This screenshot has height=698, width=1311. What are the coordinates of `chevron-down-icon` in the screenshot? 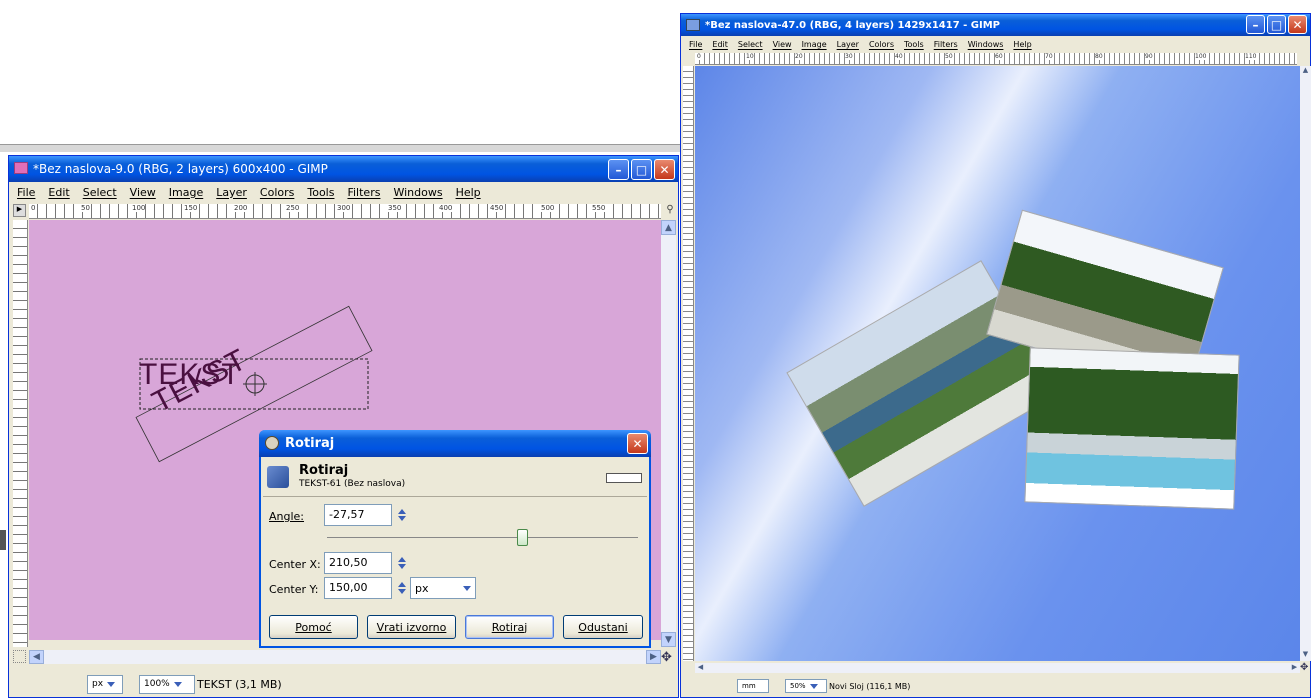 It's located at (111, 684).